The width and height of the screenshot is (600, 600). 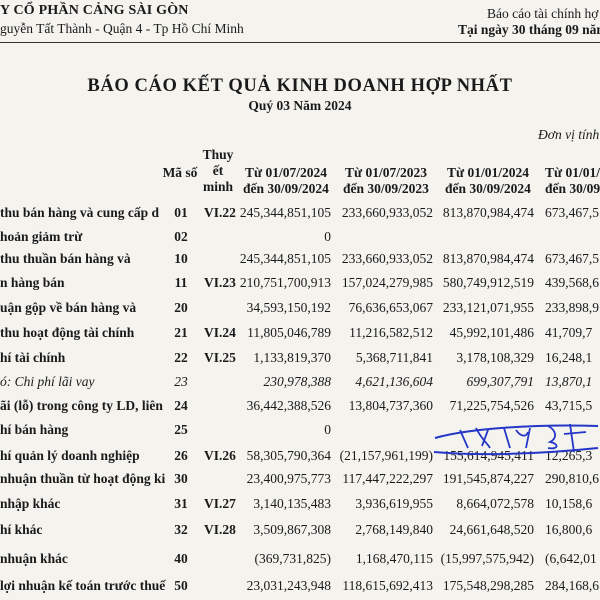 I want to click on row-label: hí khác, so click(x=21, y=529).